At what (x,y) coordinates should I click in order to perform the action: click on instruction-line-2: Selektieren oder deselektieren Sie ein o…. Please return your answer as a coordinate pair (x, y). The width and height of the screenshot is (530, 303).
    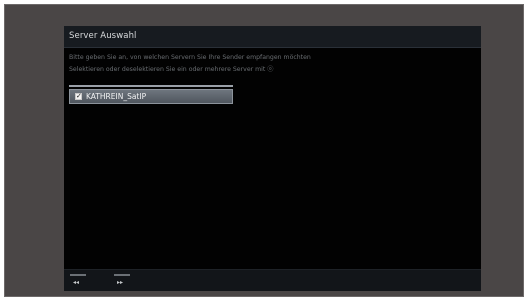
    Looking at the image, I should click on (171, 69).